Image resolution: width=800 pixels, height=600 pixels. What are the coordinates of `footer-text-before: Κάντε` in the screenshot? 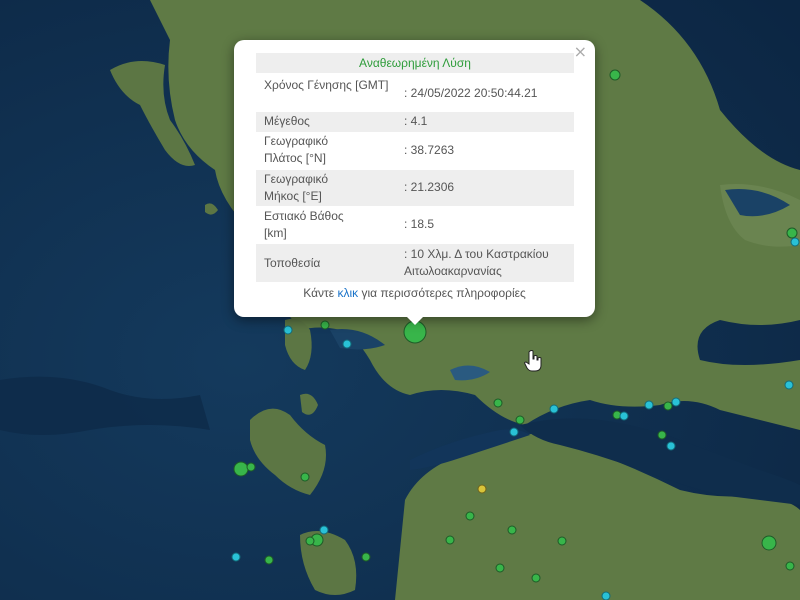 It's located at (320, 293).